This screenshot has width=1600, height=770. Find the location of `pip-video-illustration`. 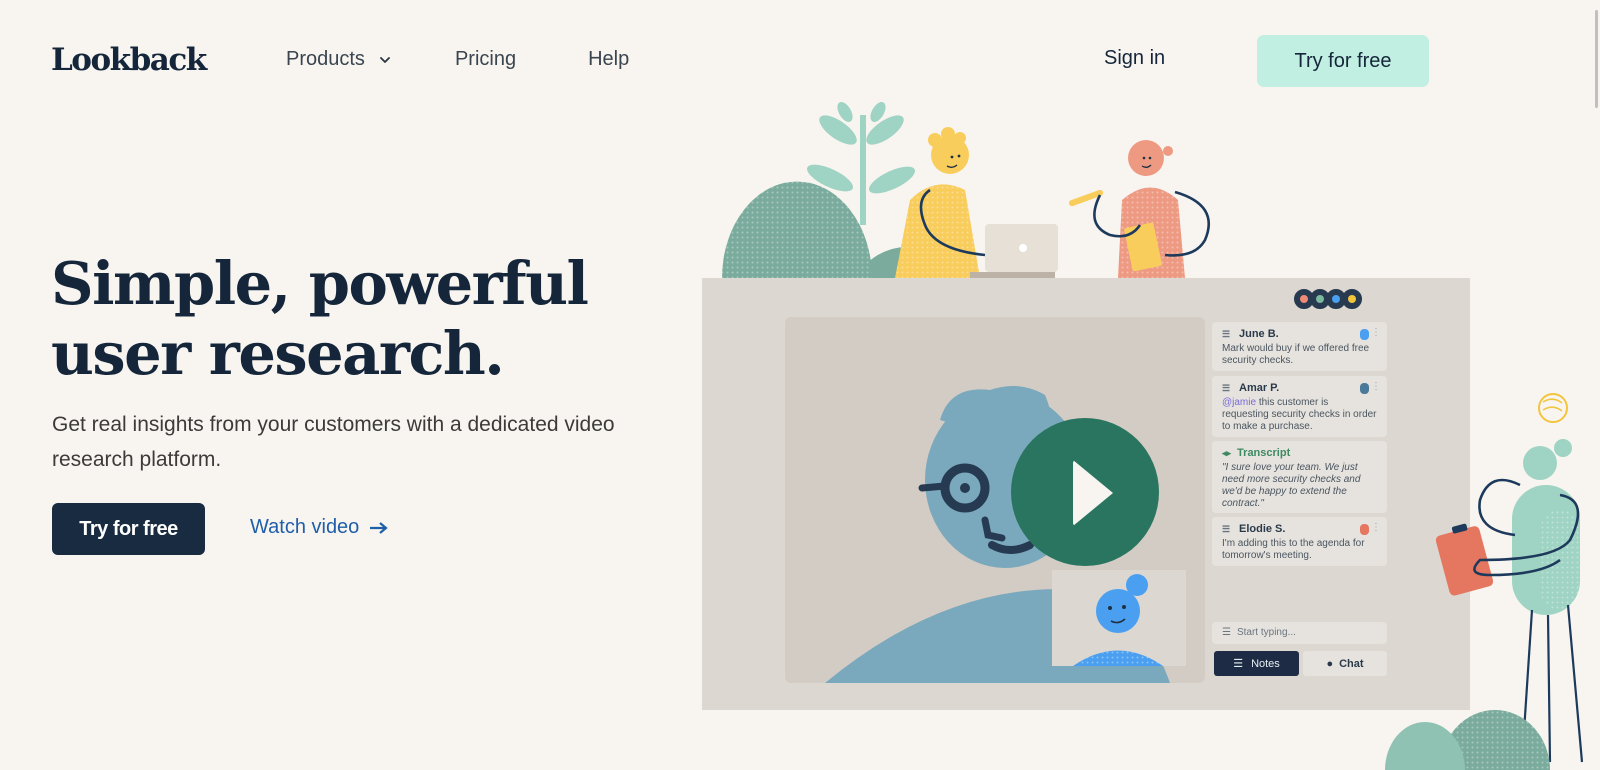

pip-video-illustration is located at coordinates (1119, 618).